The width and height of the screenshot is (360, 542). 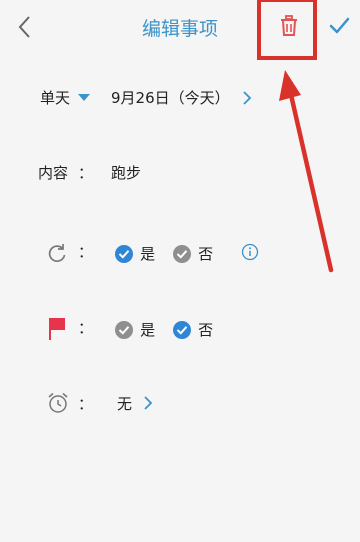 I want to click on content-value: 跑步, so click(x=126, y=173).